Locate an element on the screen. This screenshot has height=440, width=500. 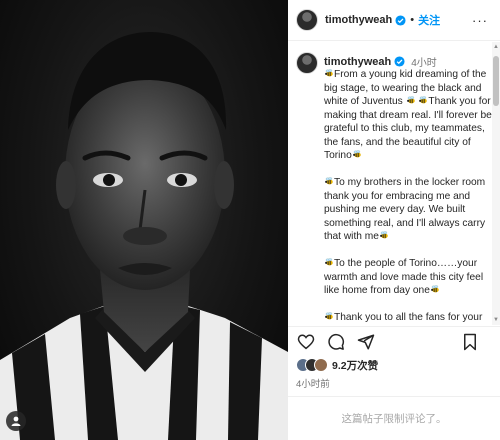
likes-count: 9.2万次赞 is located at coordinates (355, 365).